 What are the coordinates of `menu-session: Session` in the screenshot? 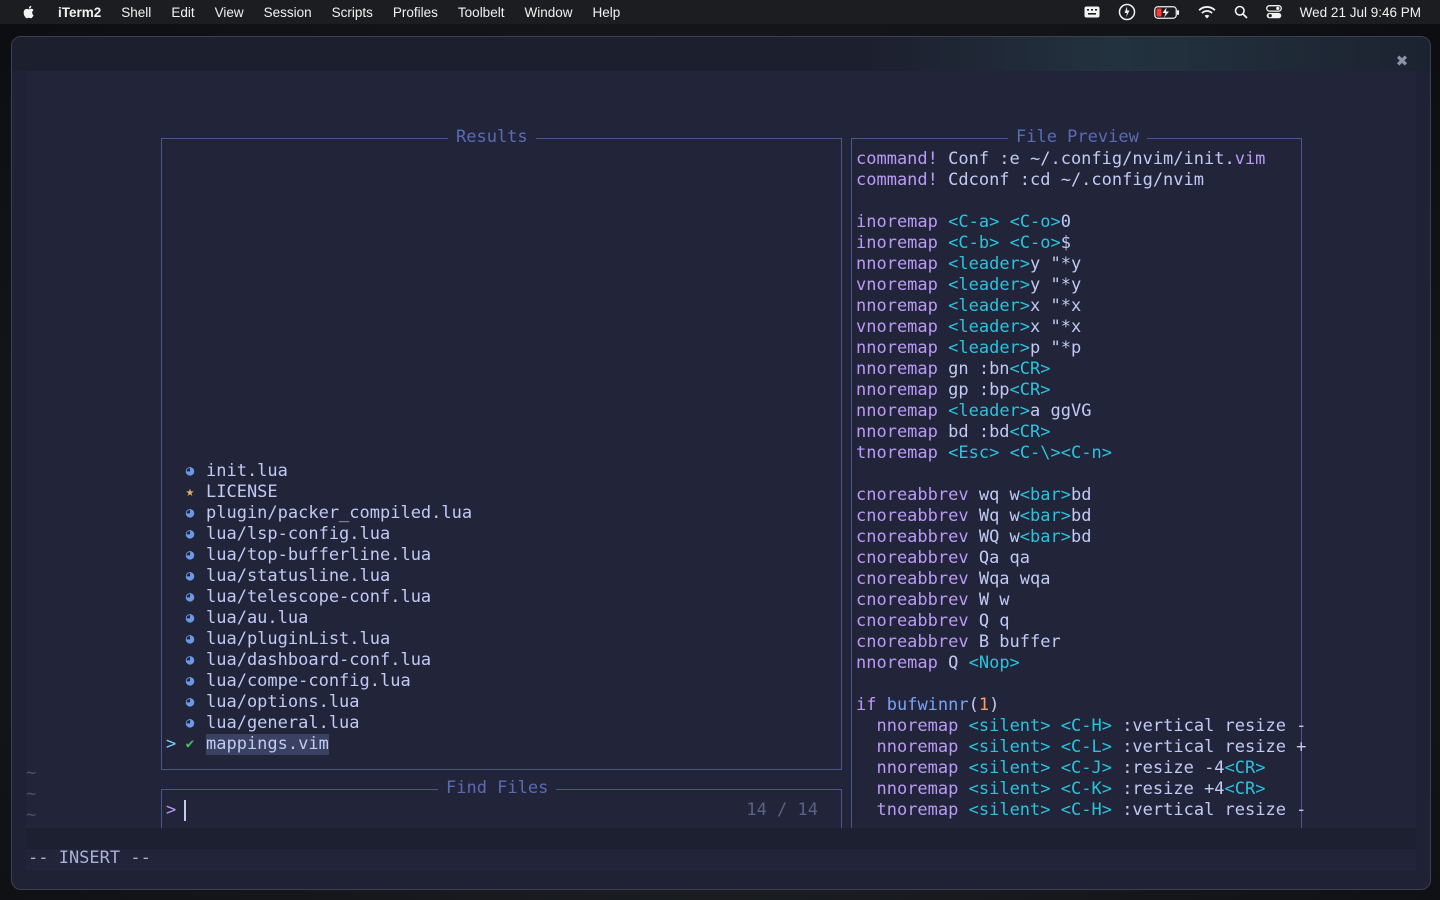 It's located at (288, 12).